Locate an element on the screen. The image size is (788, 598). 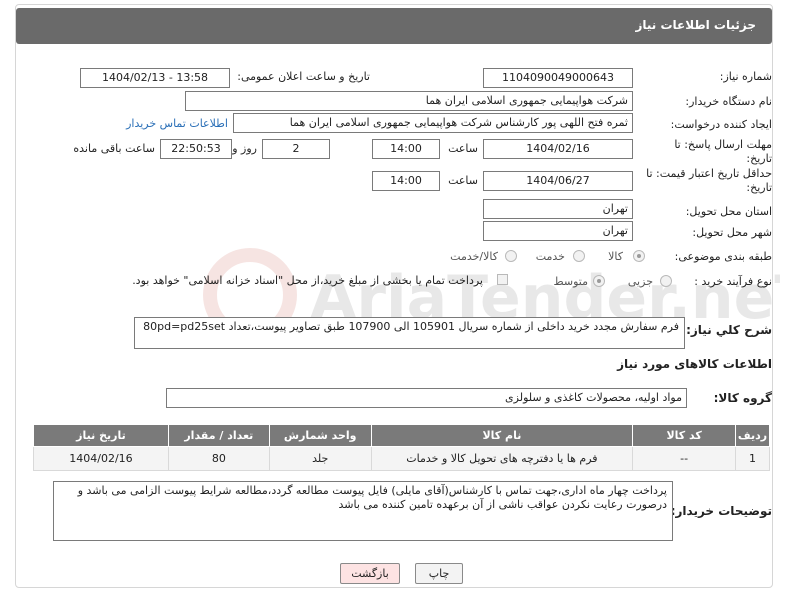
process-medium-option: متوسط is located at coordinates (570, 281).